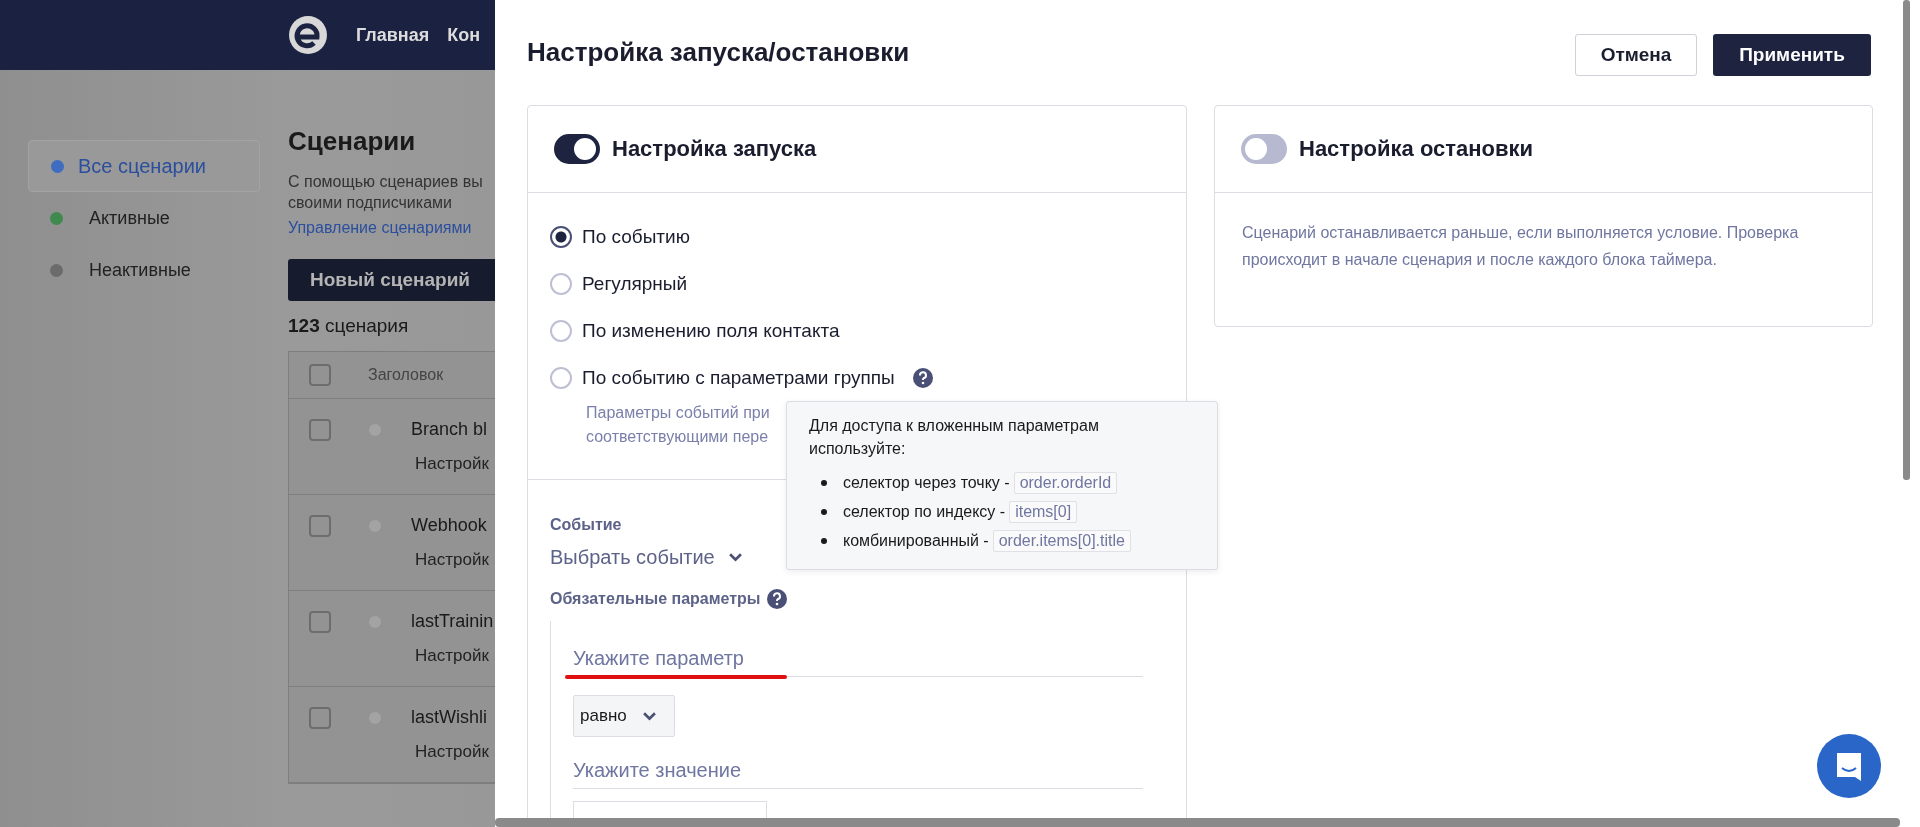  Describe the element at coordinates (393, 35) in the screenshot. I see `nav-link: Главная` at that location.